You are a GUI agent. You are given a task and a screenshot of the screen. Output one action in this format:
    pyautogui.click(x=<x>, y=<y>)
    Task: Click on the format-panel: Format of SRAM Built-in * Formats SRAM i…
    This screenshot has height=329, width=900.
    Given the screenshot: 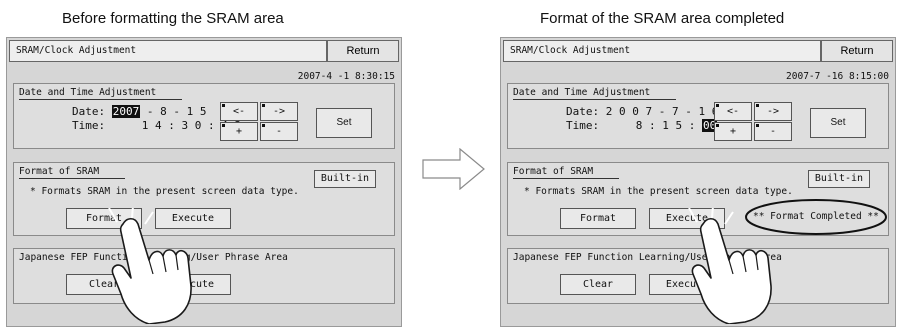 What is the action you would take?
    pyautogui.click(x=204, y=199)
    